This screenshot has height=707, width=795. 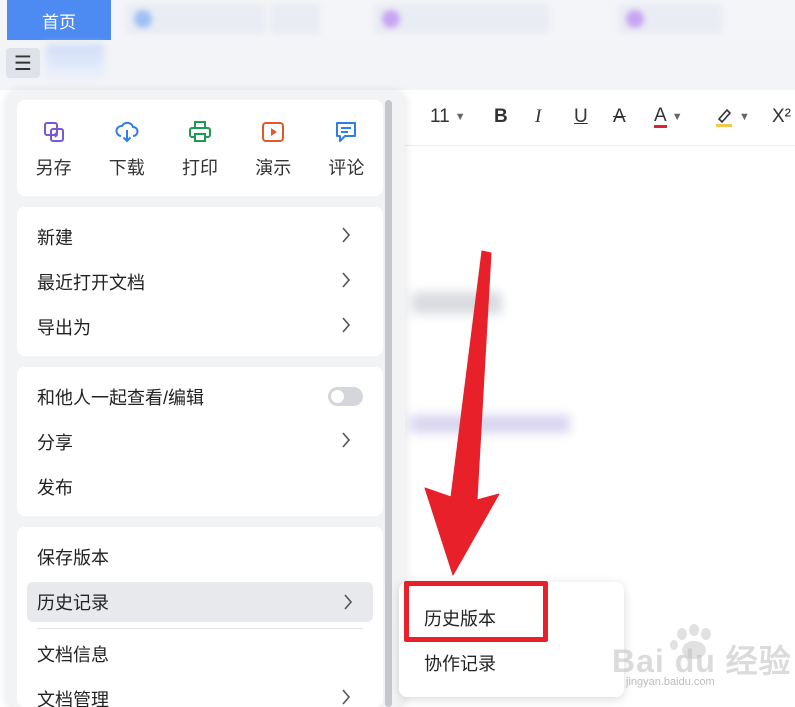 What do you see at coordinates (75, 62) in the screenshot?
I see `blurred-title` at bounding box center [75, 62].